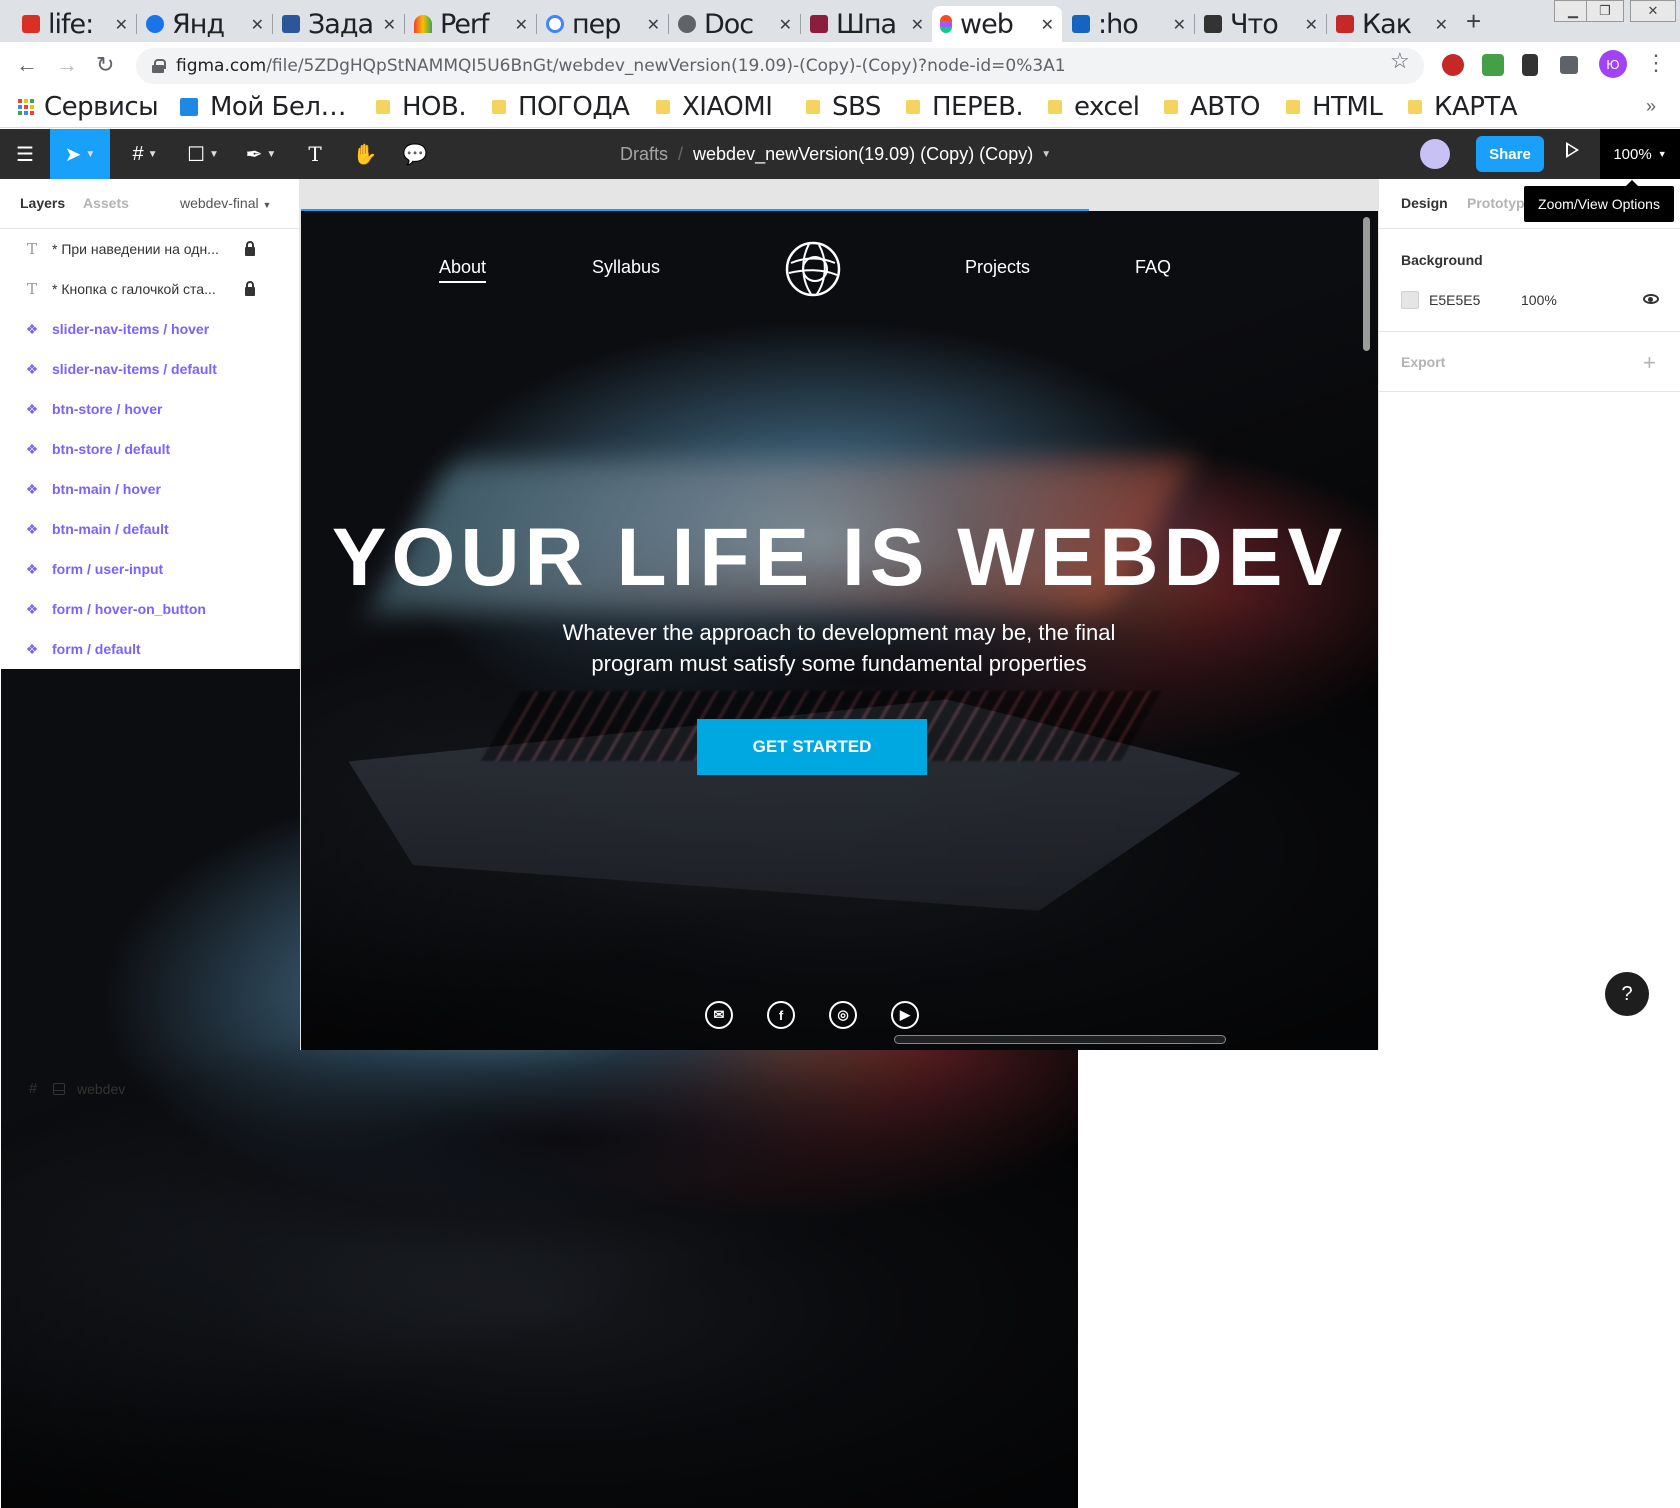  Describe the element at coordinates (150, 569) in the screenshot. I see `layer-item: ❖ form / user-input` at that location.